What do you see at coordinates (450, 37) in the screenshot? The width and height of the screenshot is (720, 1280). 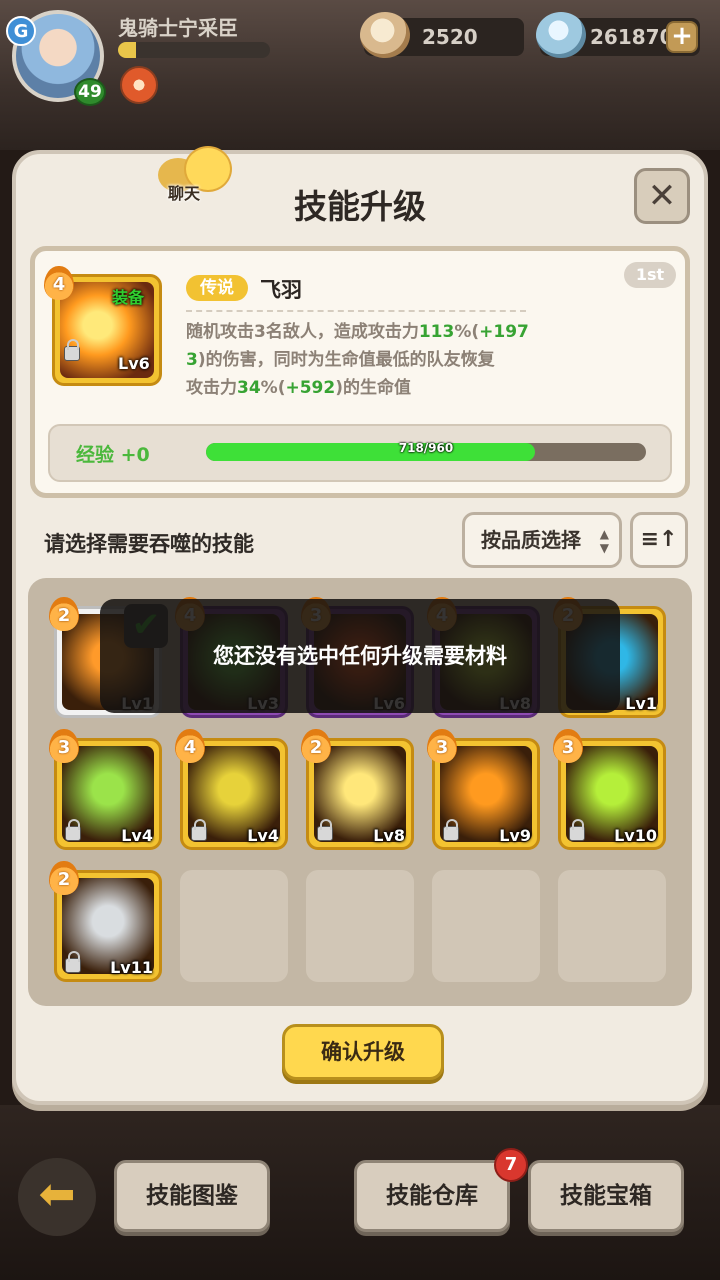 I see `shell-amount: 2520` at bounding box center [450, 37].